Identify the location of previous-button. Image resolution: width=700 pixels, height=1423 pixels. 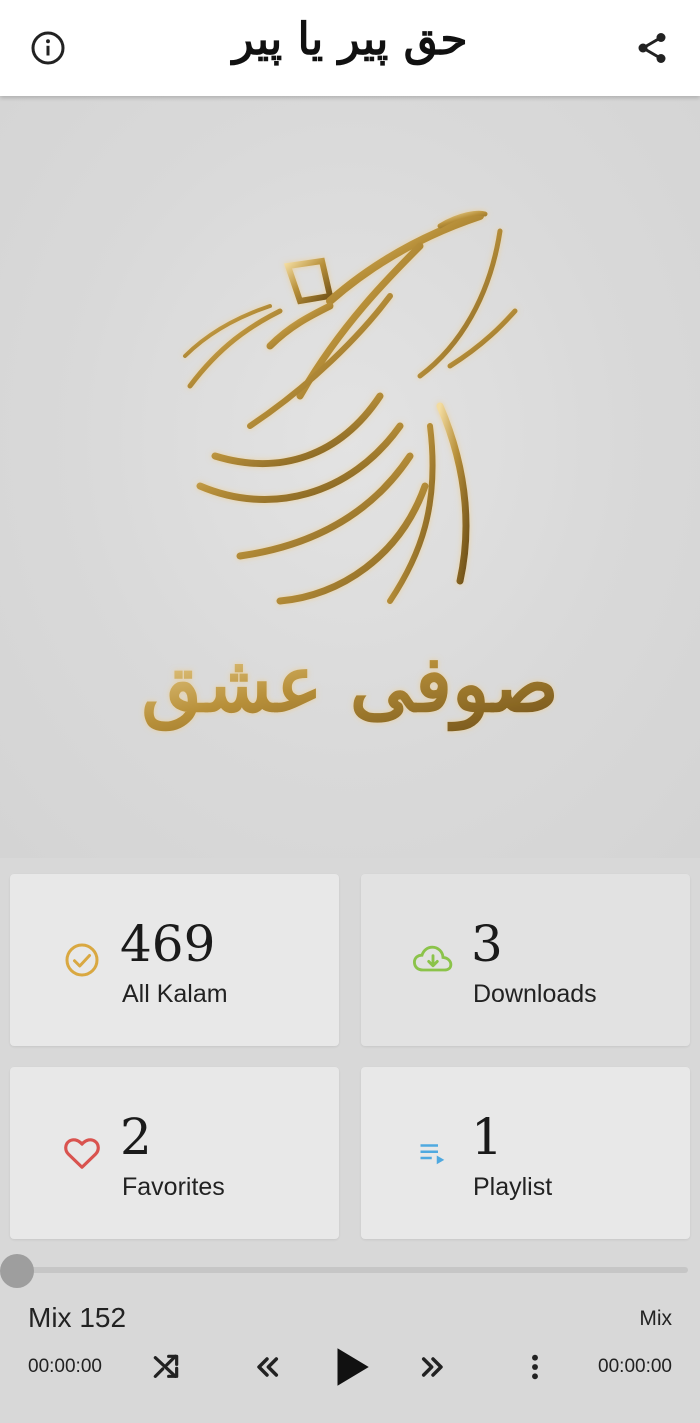
(267, 1367).